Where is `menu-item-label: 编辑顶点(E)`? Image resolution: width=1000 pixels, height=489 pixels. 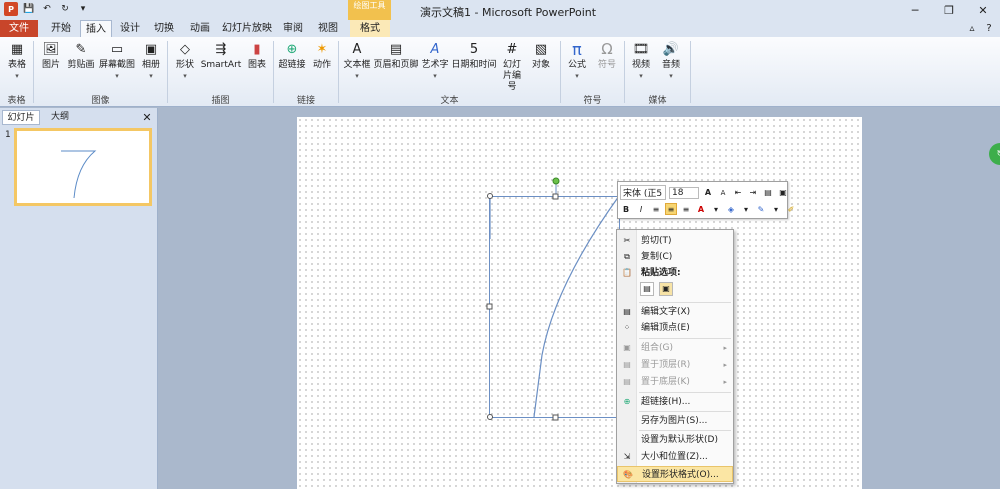 menu-item-label: 编辑顶点(E) is located at coordinates (665, 328).